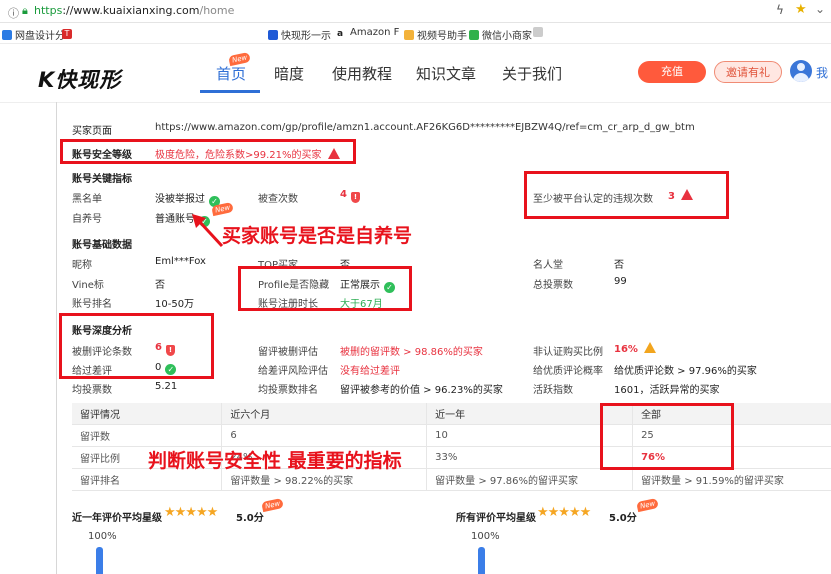 The height and width of the screenshot is (574, 831). I want to click on hall-of-fame-value: 否, so click(619, 265).